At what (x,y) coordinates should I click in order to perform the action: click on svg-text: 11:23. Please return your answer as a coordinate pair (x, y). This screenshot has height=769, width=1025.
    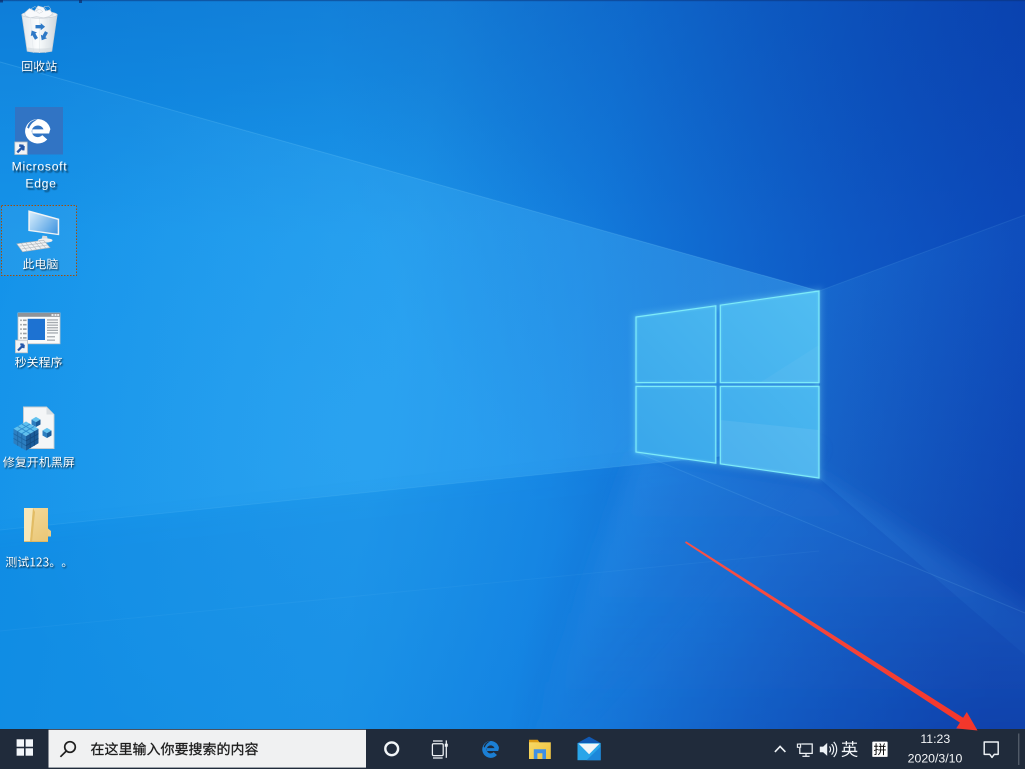
    Looking at the image, I should click on (935, 739).